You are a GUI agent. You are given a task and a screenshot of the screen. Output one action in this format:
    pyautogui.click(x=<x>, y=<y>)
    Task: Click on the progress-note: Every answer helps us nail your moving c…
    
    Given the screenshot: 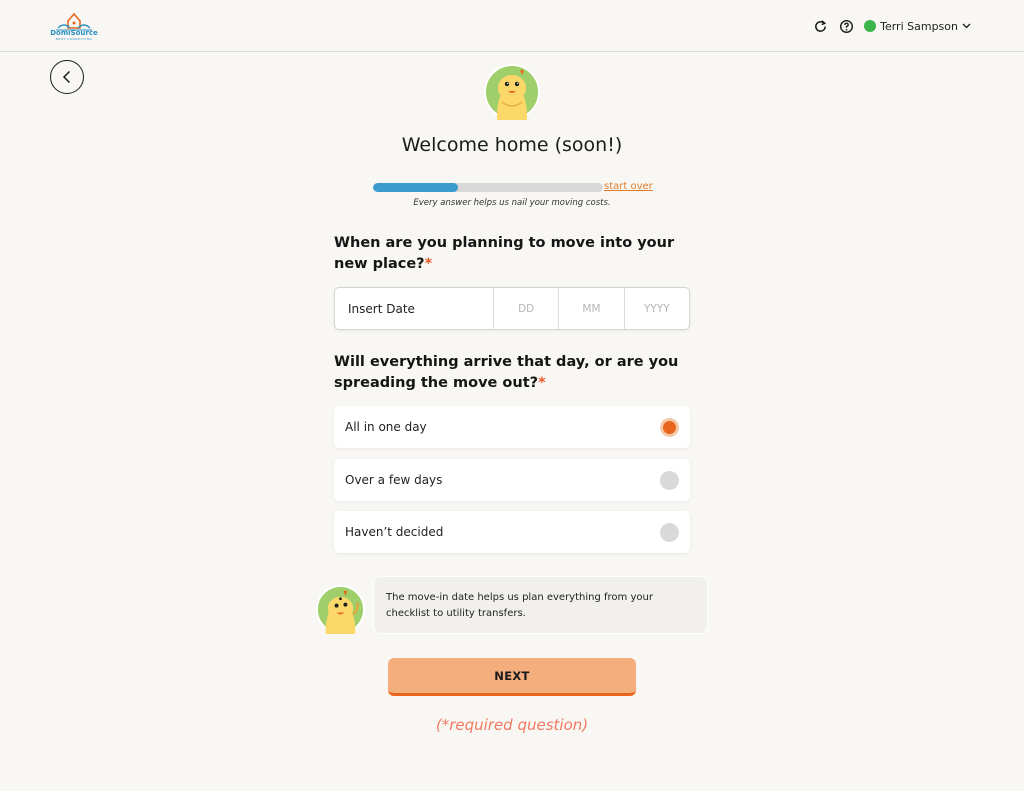 What is the action you would take?
    pyautogui.click(x=512, y=203)
    